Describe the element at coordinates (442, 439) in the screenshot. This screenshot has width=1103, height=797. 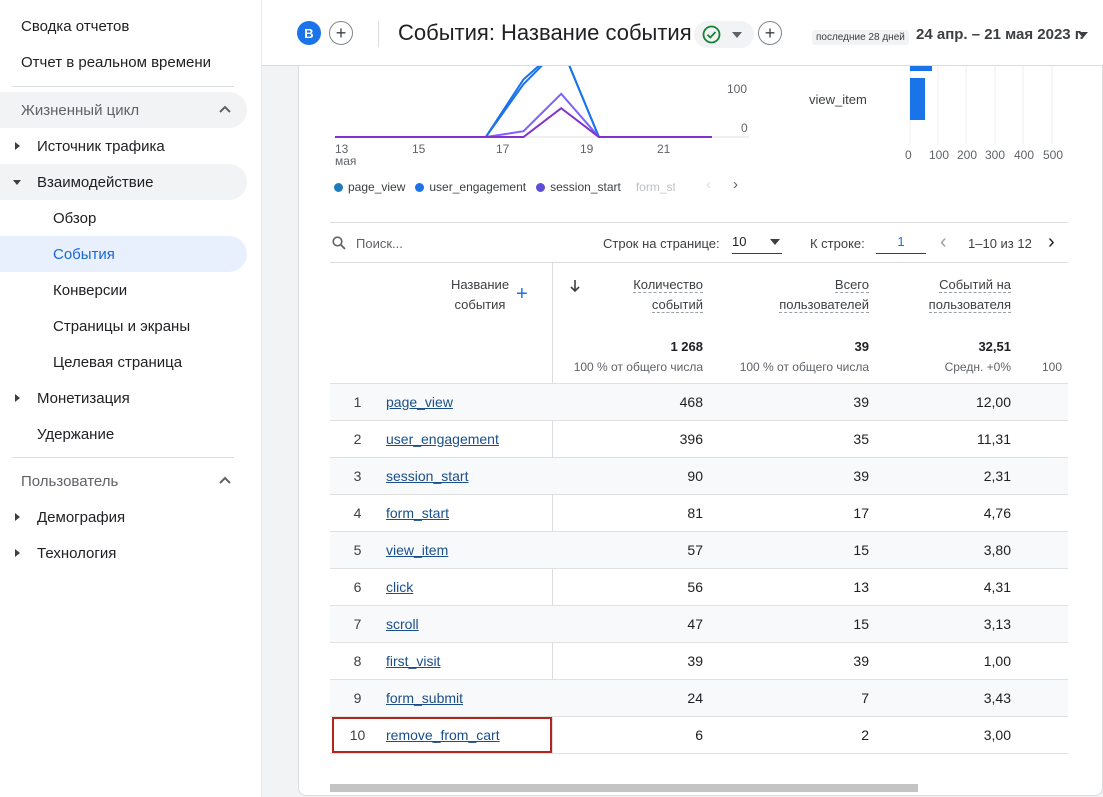
I see `event-name-link: user_engagement` at that location.